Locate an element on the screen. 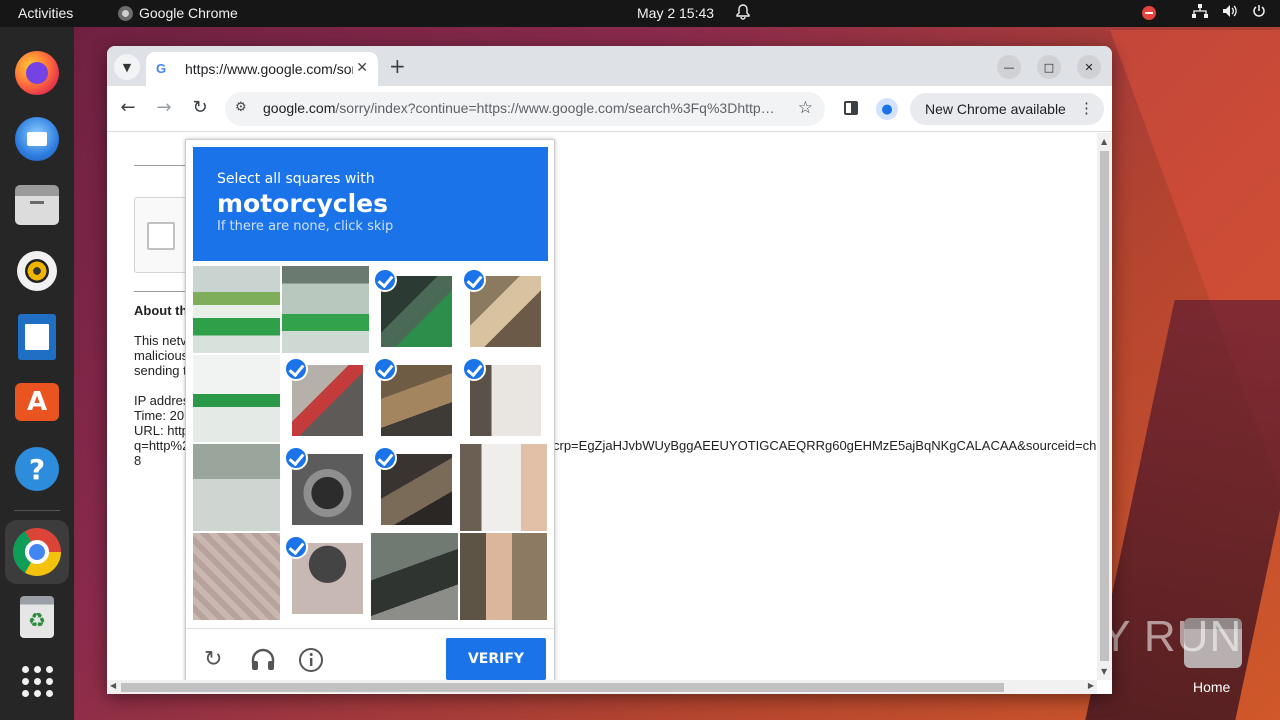  network-icon is located at coordinates (1200, 12).